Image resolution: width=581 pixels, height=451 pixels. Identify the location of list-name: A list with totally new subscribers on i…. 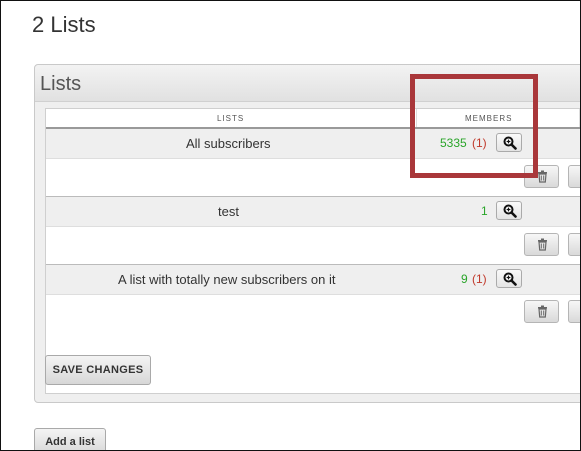
(226, 279).